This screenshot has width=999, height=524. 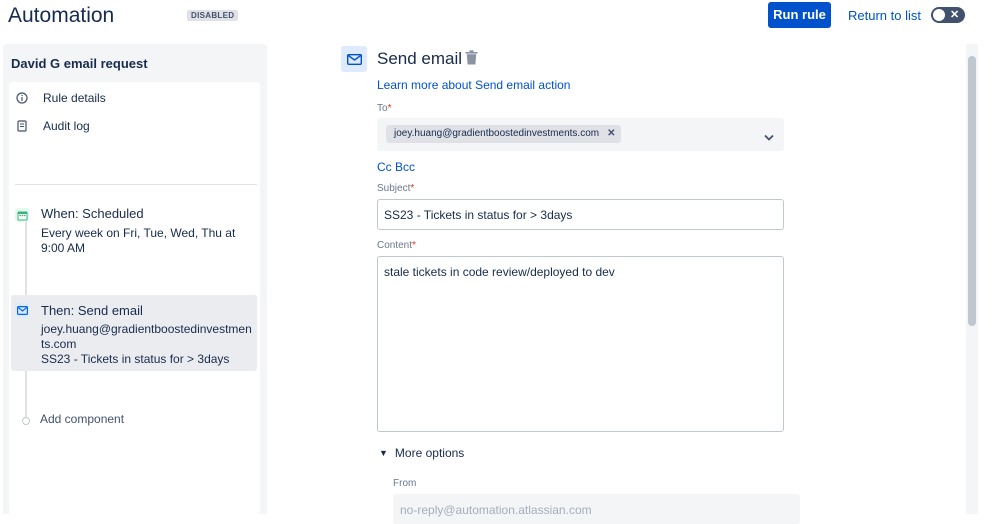 I want to click on subject-input: SS23 - Tickets in status for > 3days, so click(x=580, y=214).